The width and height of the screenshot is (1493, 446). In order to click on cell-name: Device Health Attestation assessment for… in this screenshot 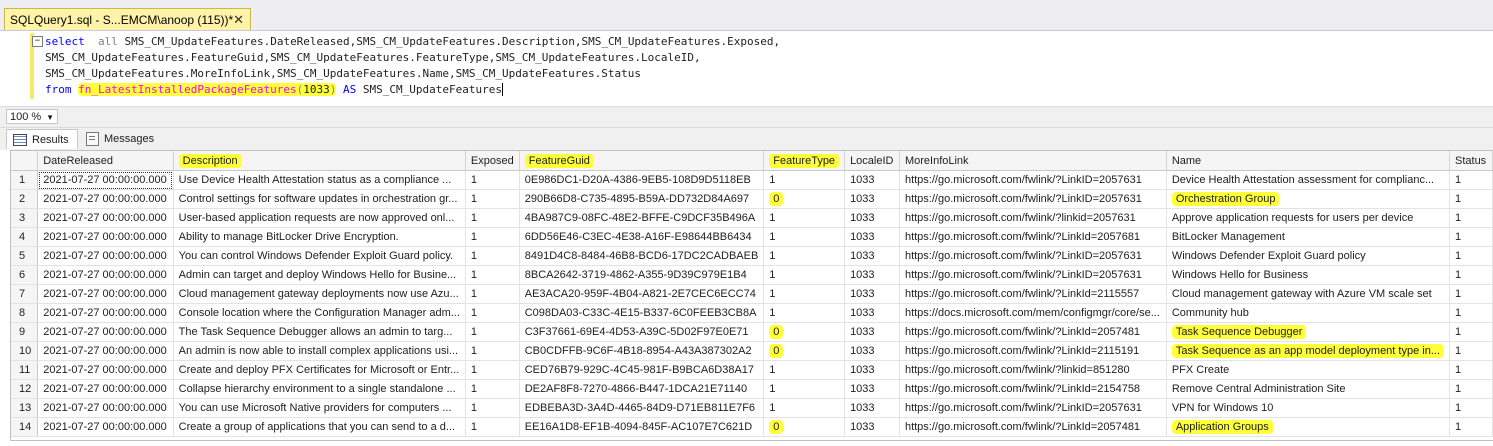, I will do `click(1308, 180)`.